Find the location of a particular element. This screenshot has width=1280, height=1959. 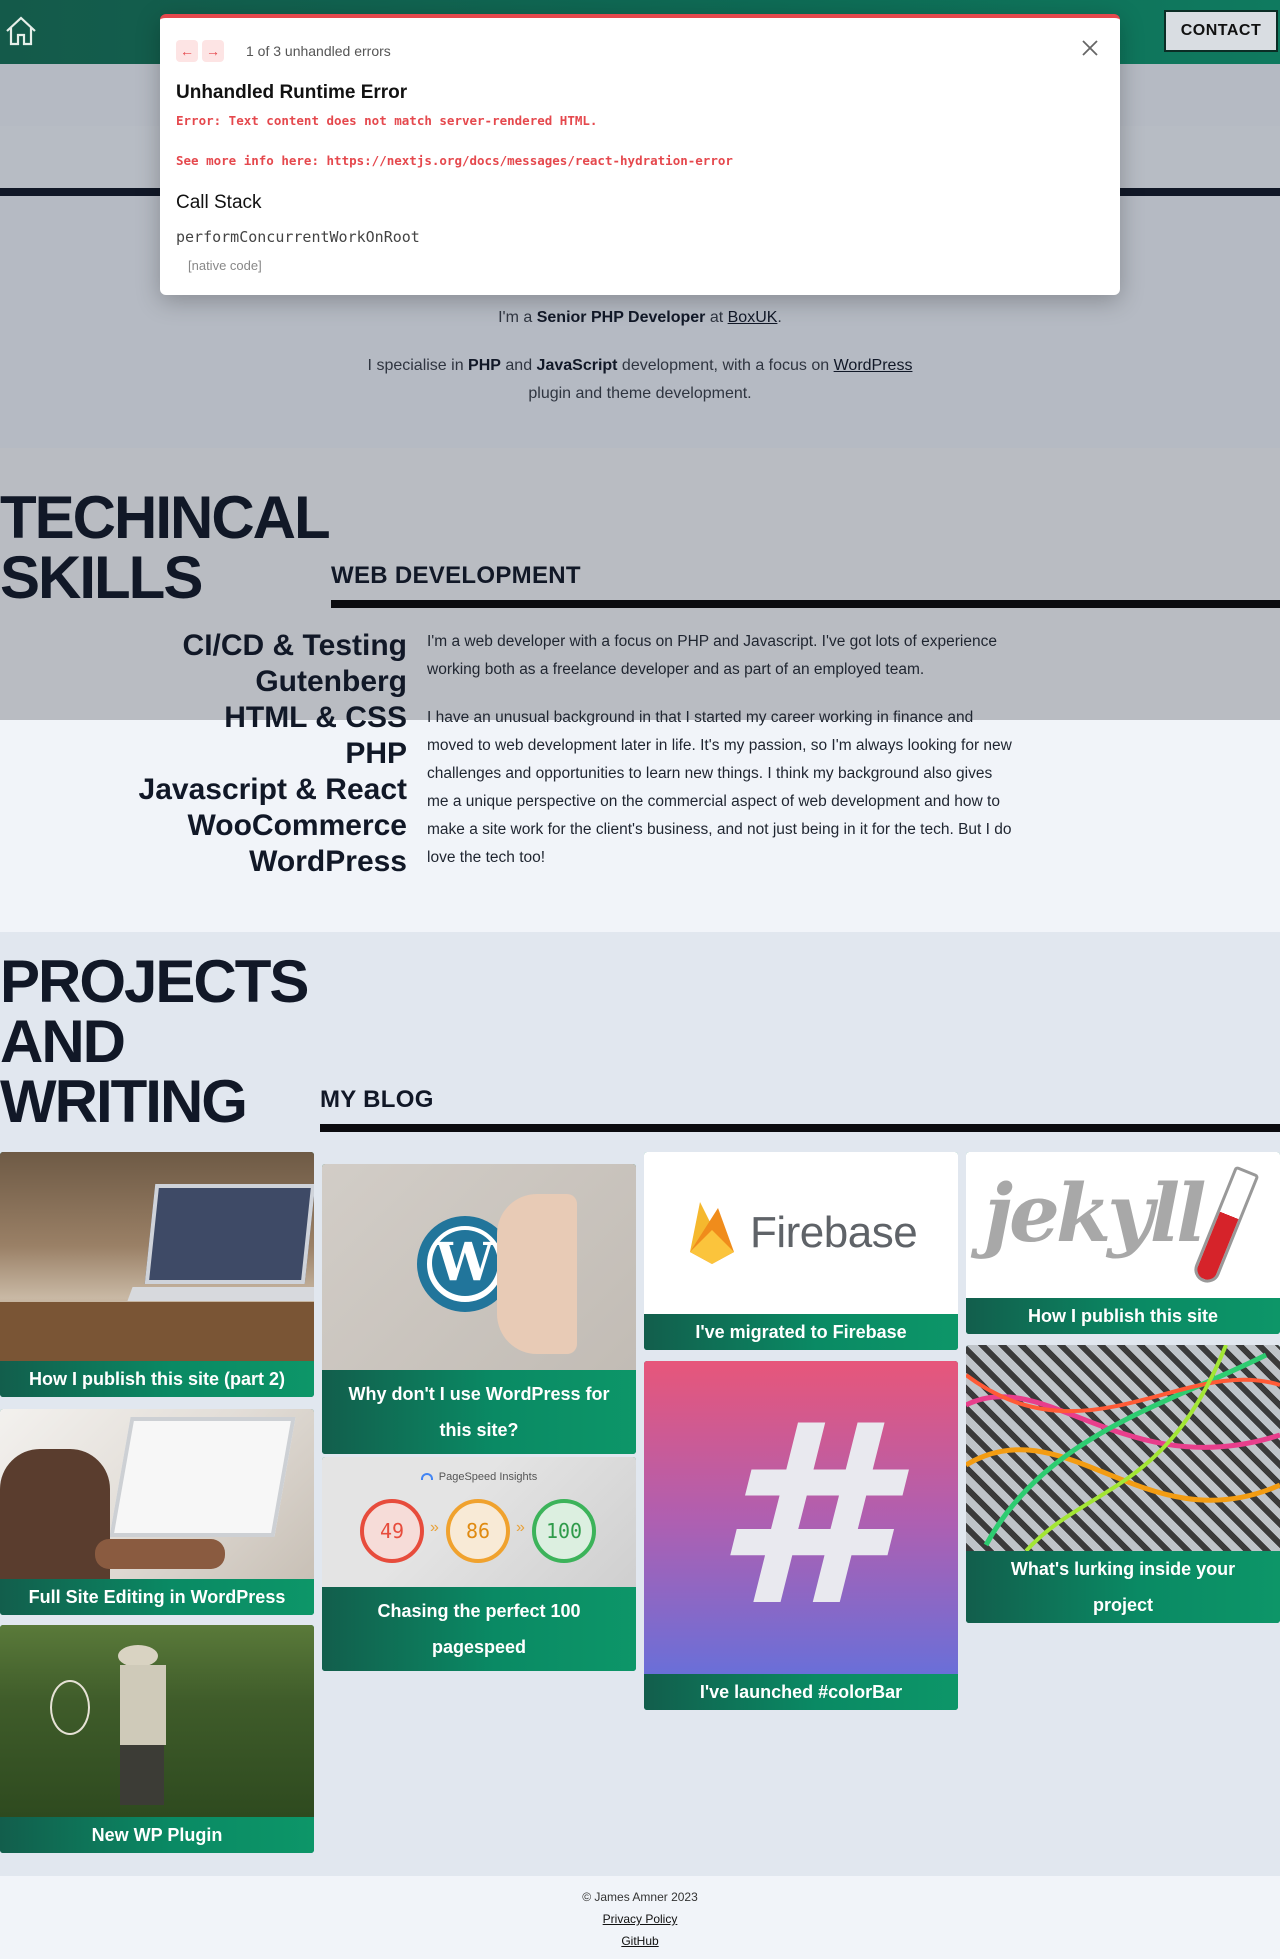

skills-heading-line: SKILLS is located at coordinates (101, 577).